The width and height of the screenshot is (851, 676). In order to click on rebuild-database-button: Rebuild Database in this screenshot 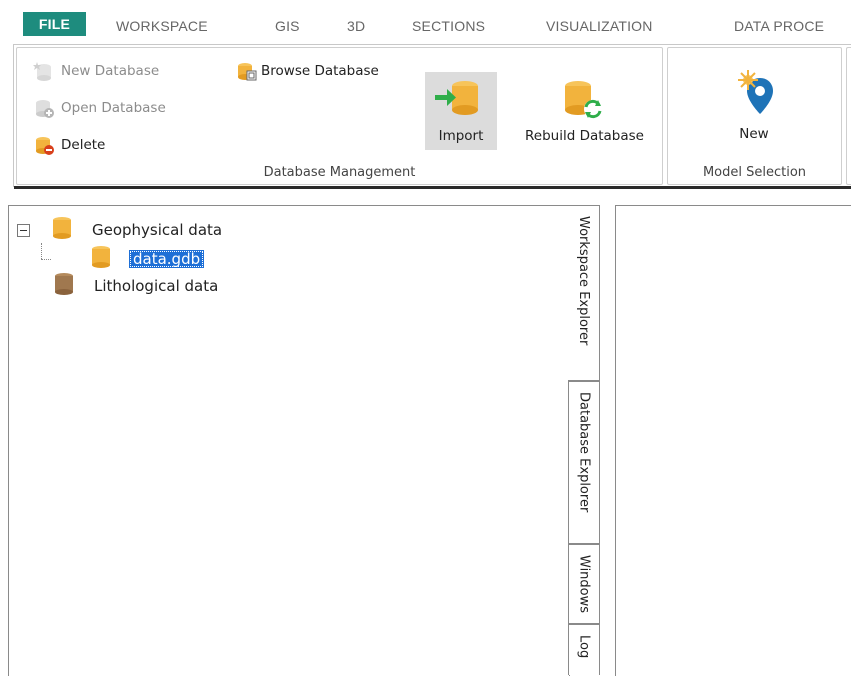, I will do `click(584, 111)`.